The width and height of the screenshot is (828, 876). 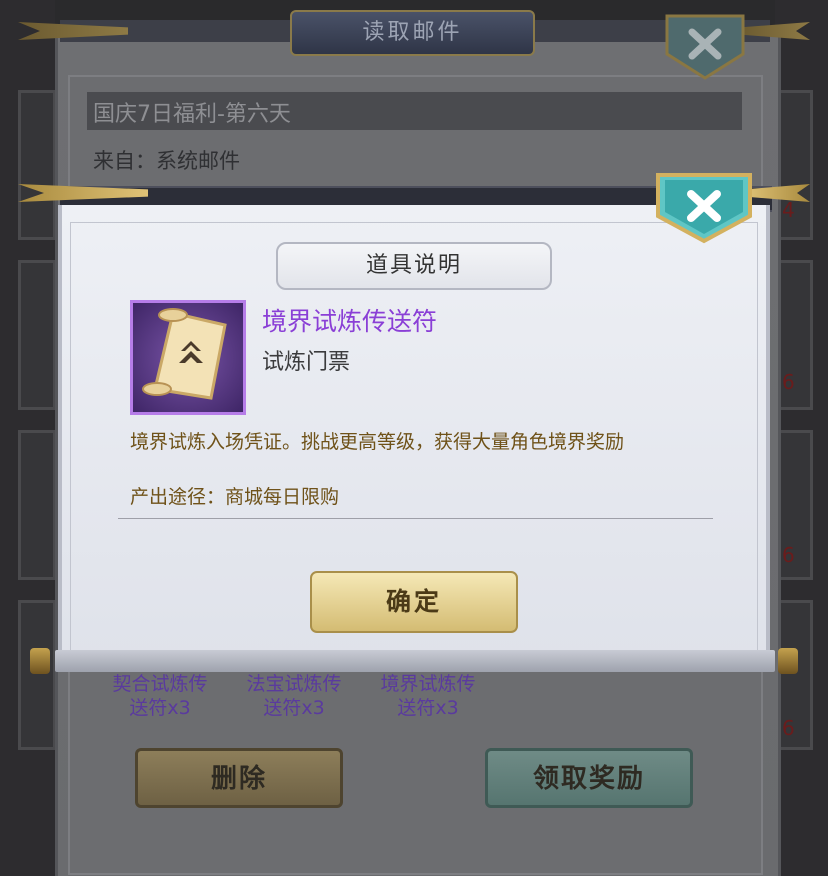 What do you see at coordinates (415, 661) in the screenshot?
I see `scroll-roller` at bounding box center [415, 661].